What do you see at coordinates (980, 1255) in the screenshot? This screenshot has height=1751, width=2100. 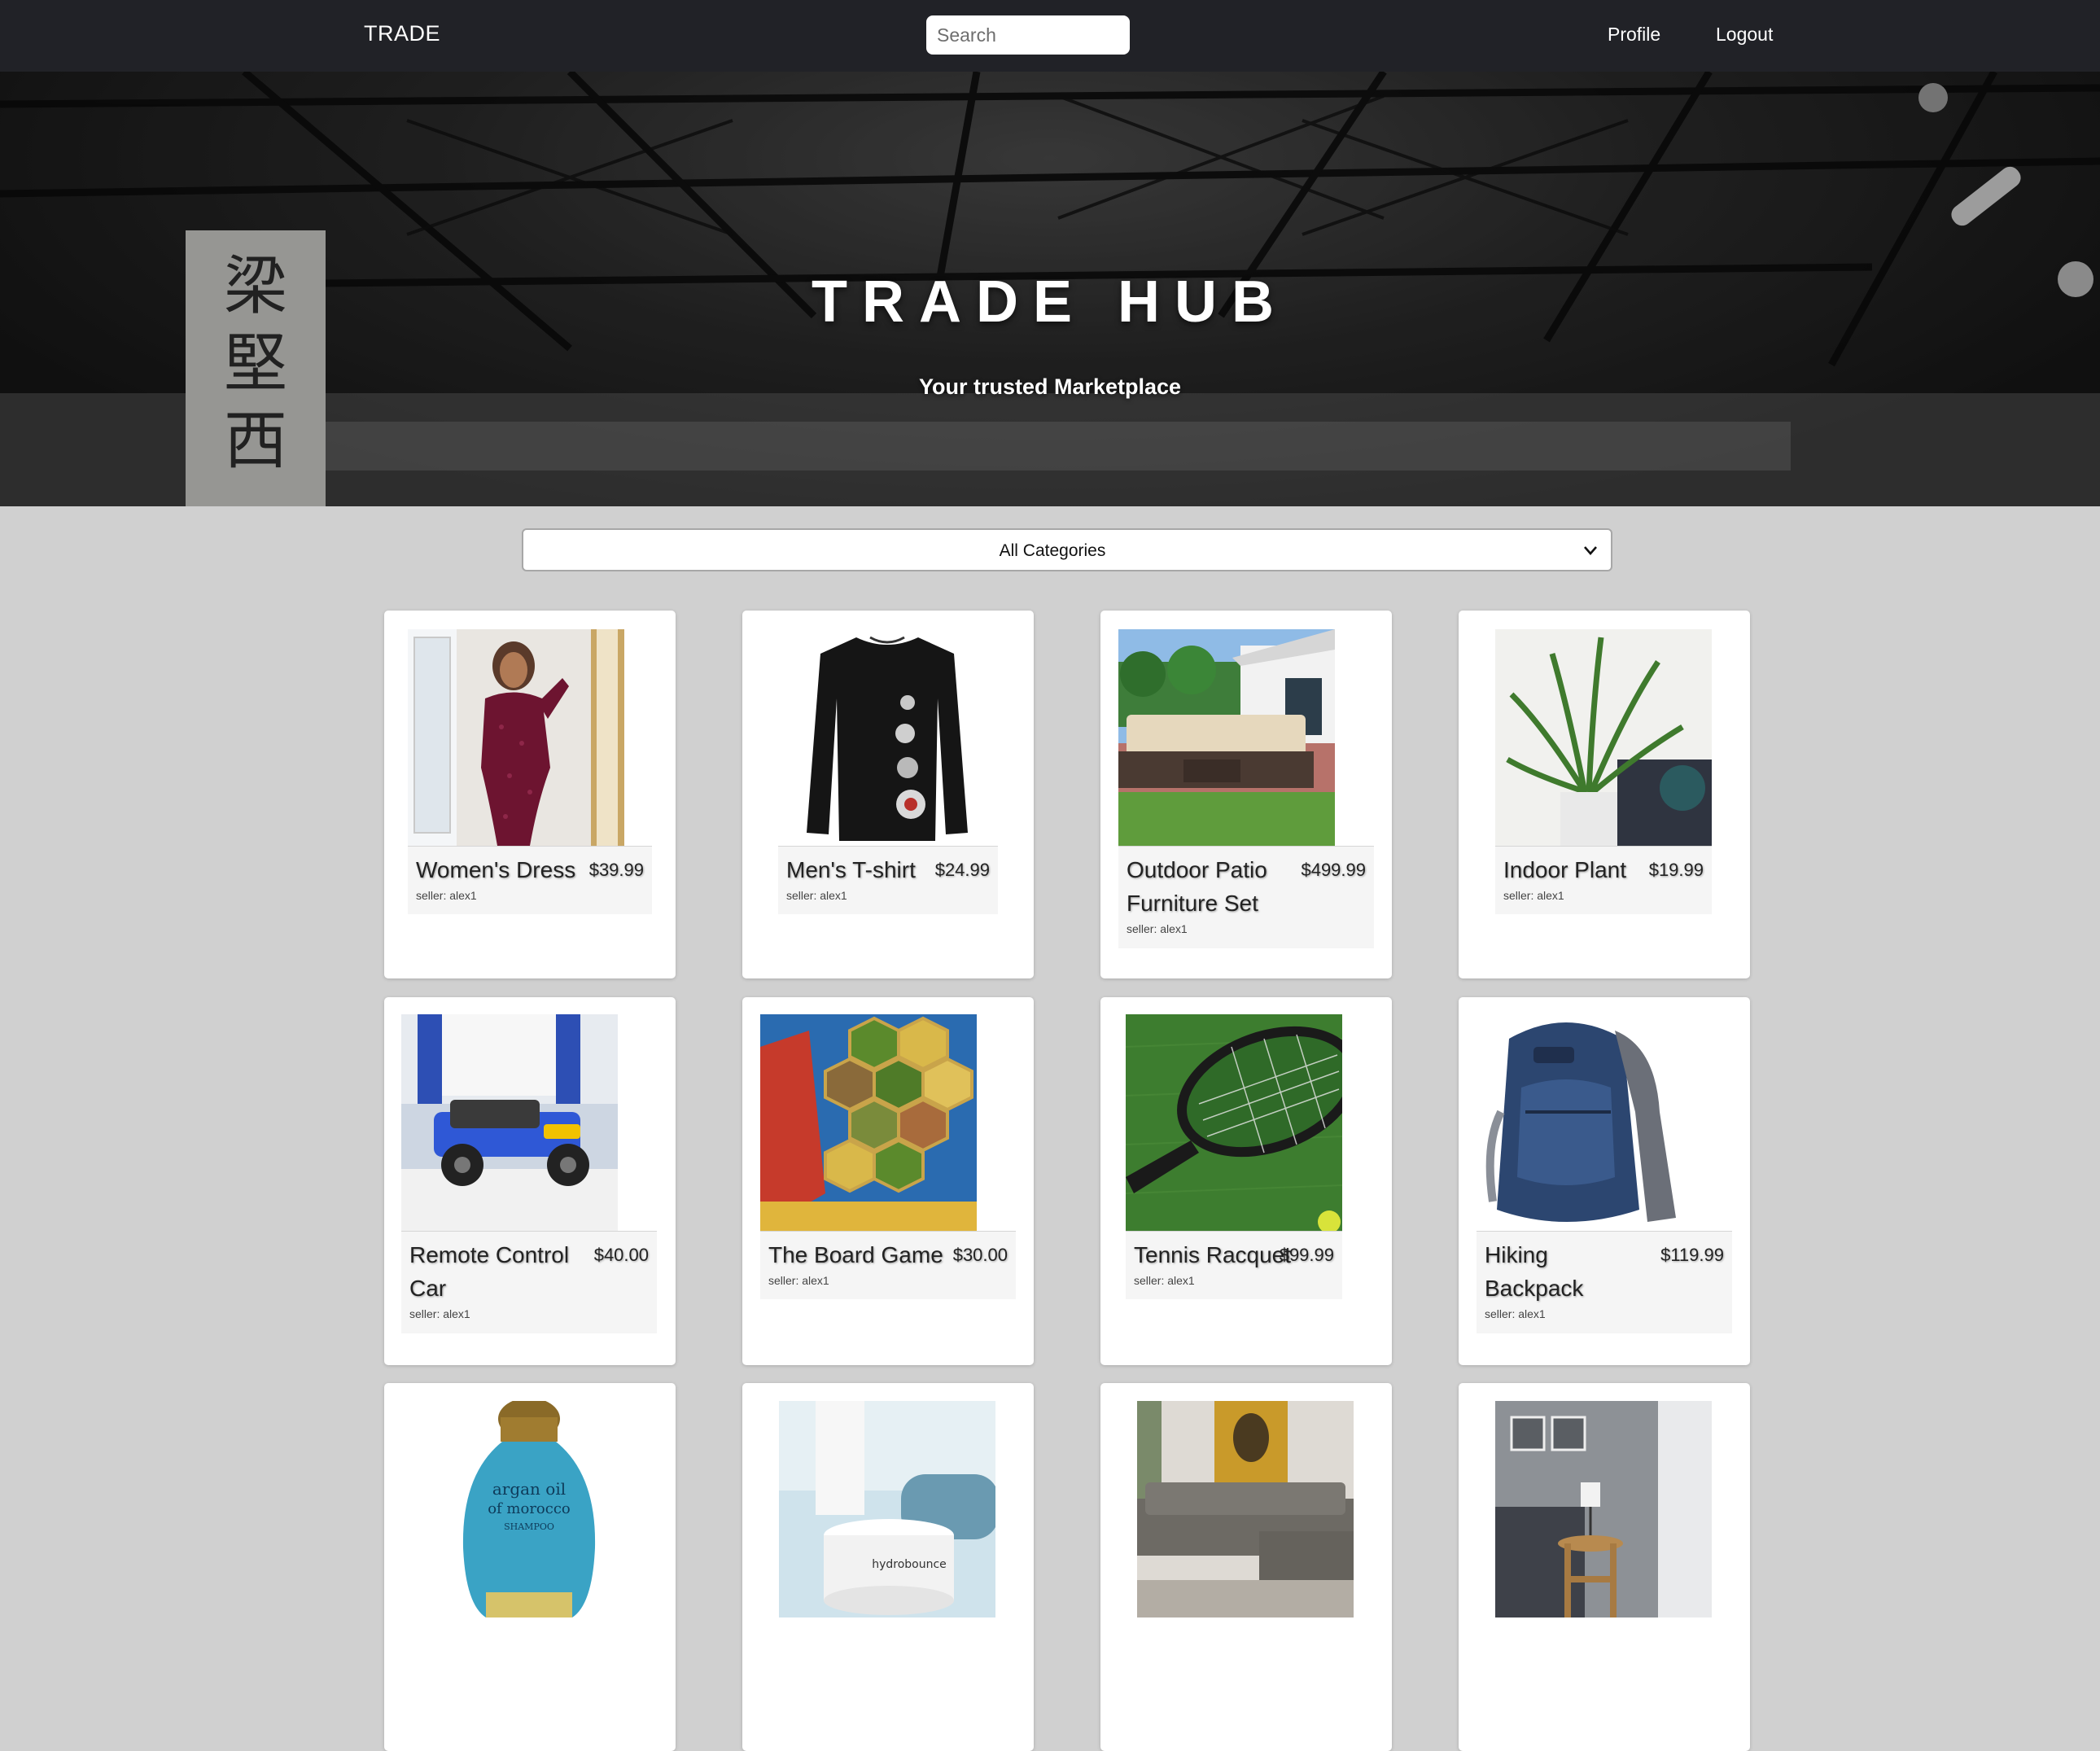 I see `product-price: $30.00` at bounding box center [980, 1255].